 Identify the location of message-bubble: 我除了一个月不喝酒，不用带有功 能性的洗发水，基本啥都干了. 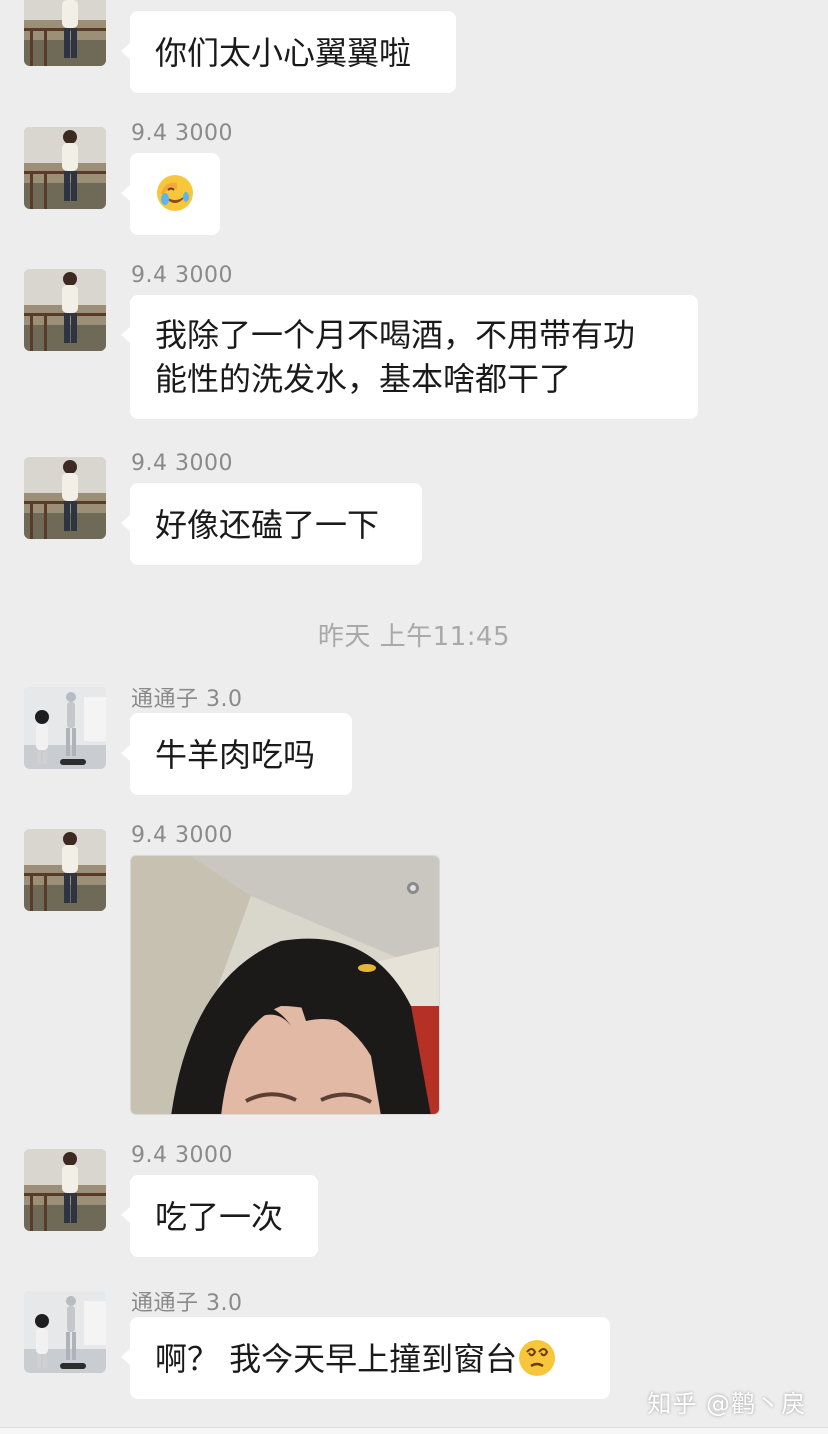
(409, 357).